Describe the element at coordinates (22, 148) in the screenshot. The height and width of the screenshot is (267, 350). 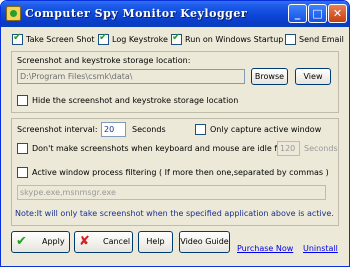
I see `idle-checkbox` at that location.